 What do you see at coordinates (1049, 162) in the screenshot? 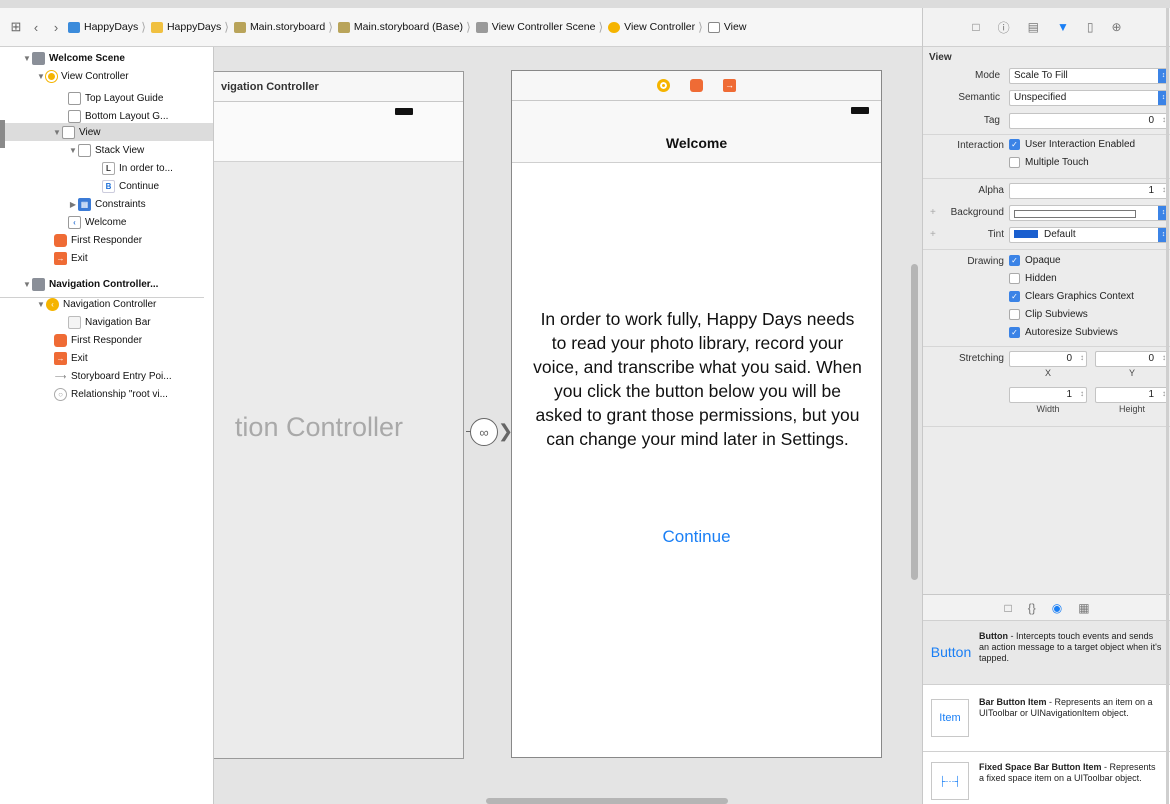
I see `multiple-touch-checkbox: Multiple Touch` at bounding box center [1049, 162].